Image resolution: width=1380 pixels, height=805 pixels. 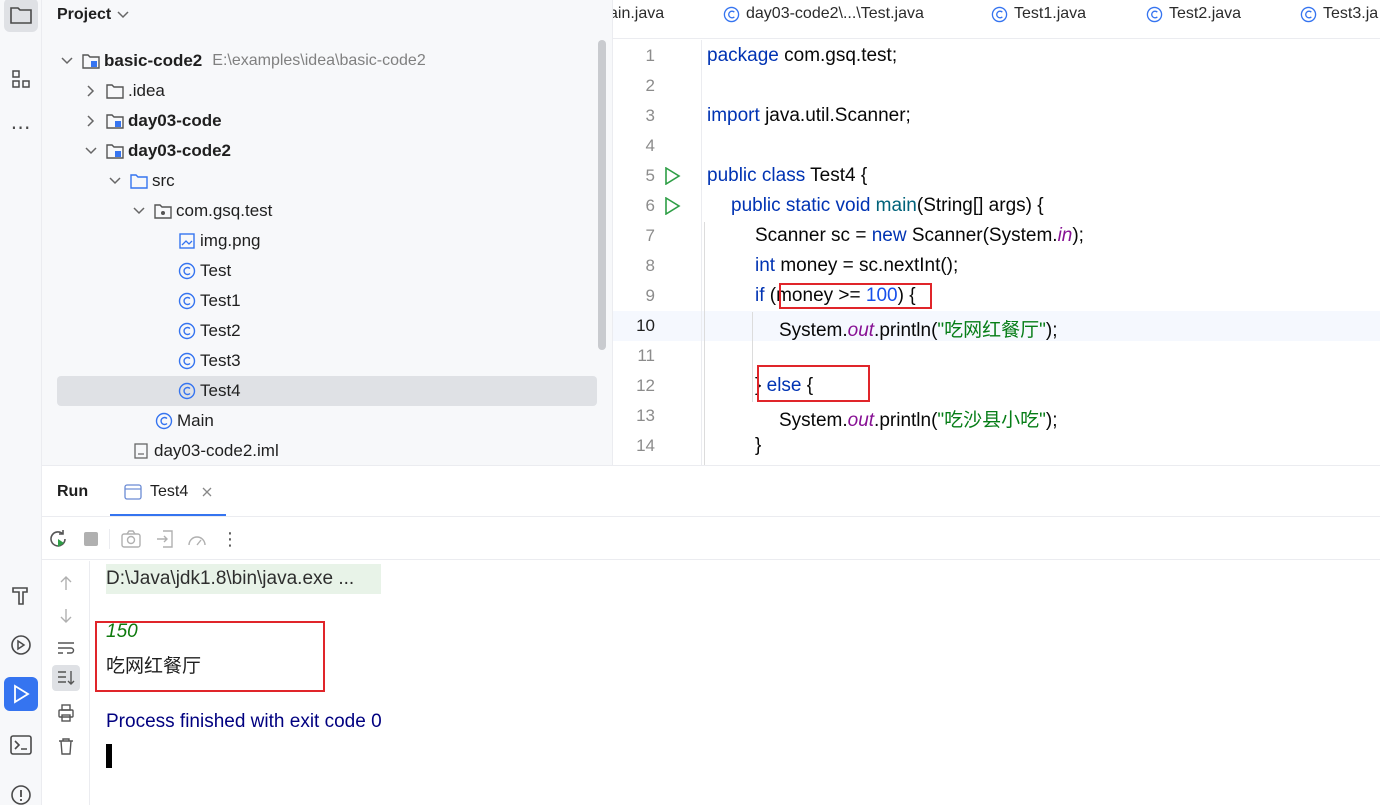 What do you see at coordinates (645, 325) in the screenshot?
I see `line-number: 10` at bounding box center [645, 325].